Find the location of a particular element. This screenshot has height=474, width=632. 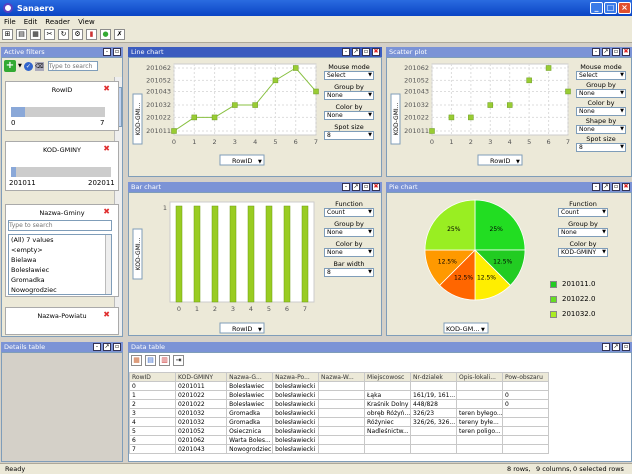

list-item: (All) 7 values is located at coordinates (61, 240).